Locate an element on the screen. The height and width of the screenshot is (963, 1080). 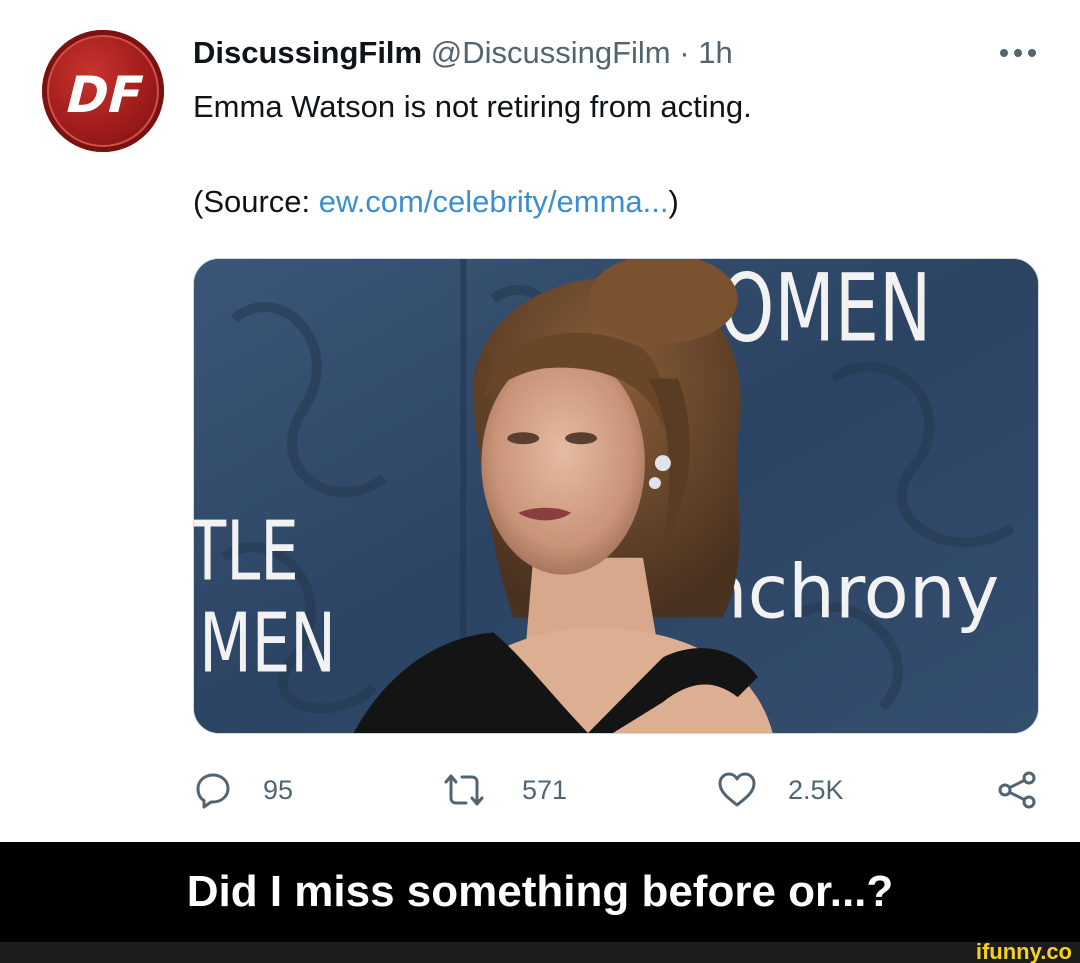
like-button: 2.5K is located at coordinates (780, 790).